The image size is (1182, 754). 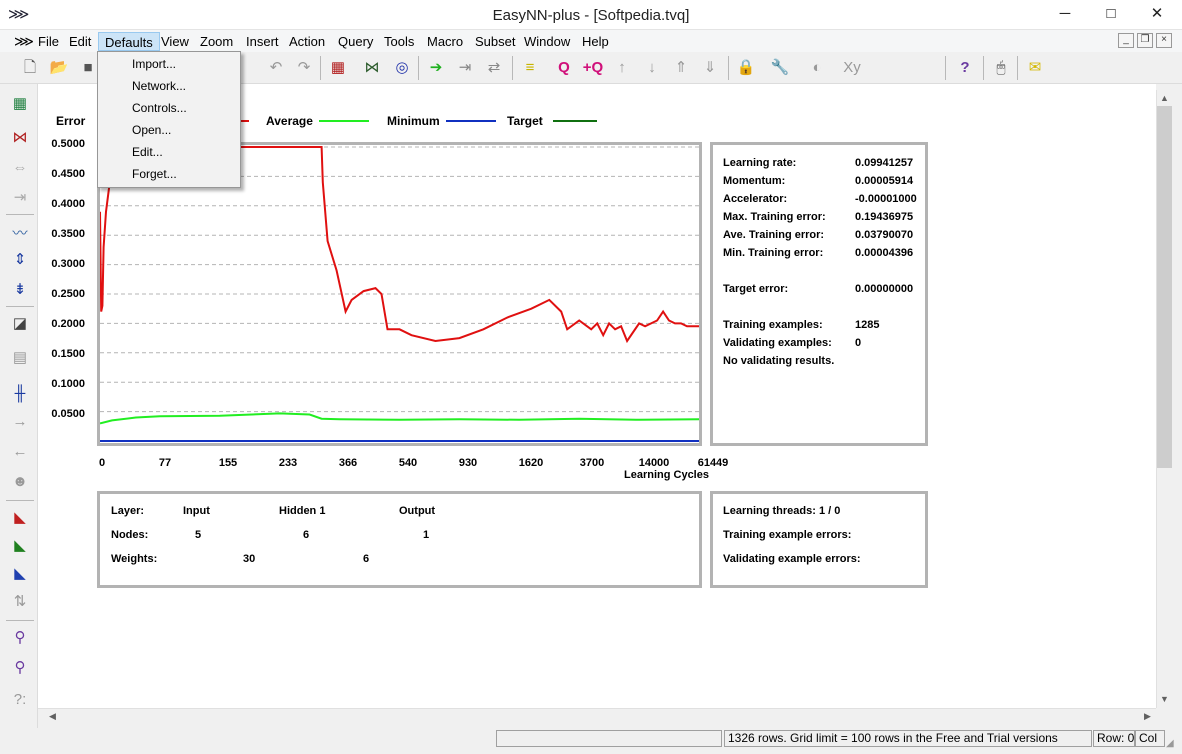 I want to click on vertical-scroll-thumb, so click(x=1164, y=287).